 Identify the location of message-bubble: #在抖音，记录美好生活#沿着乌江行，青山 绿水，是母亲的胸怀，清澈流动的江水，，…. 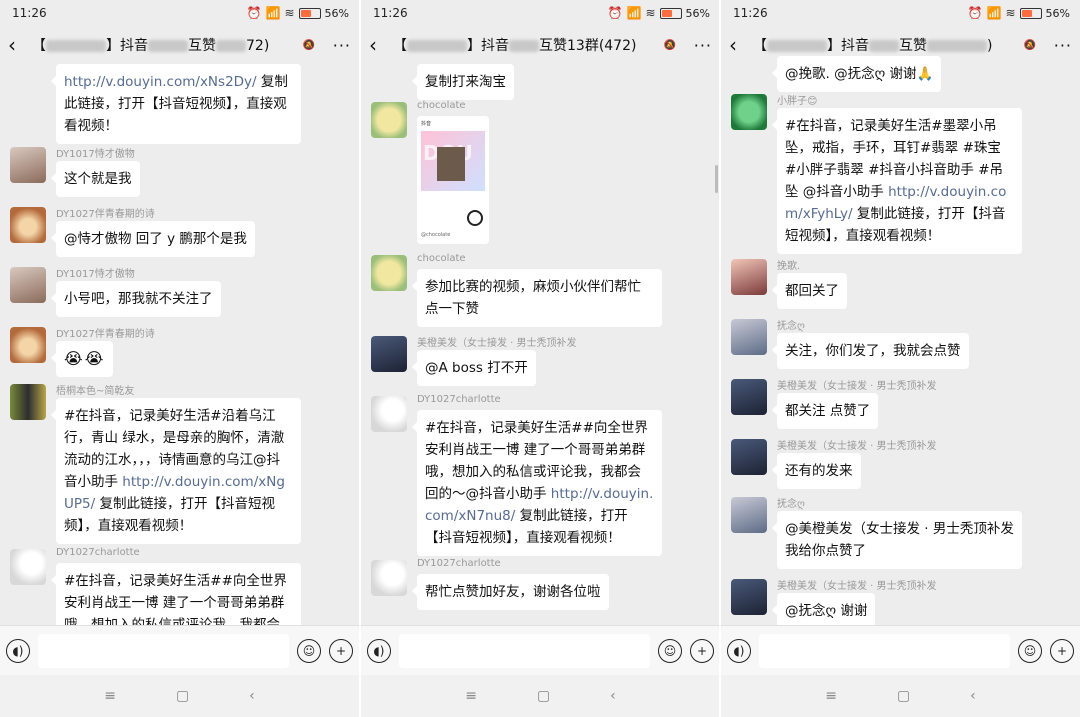
(176, 471).